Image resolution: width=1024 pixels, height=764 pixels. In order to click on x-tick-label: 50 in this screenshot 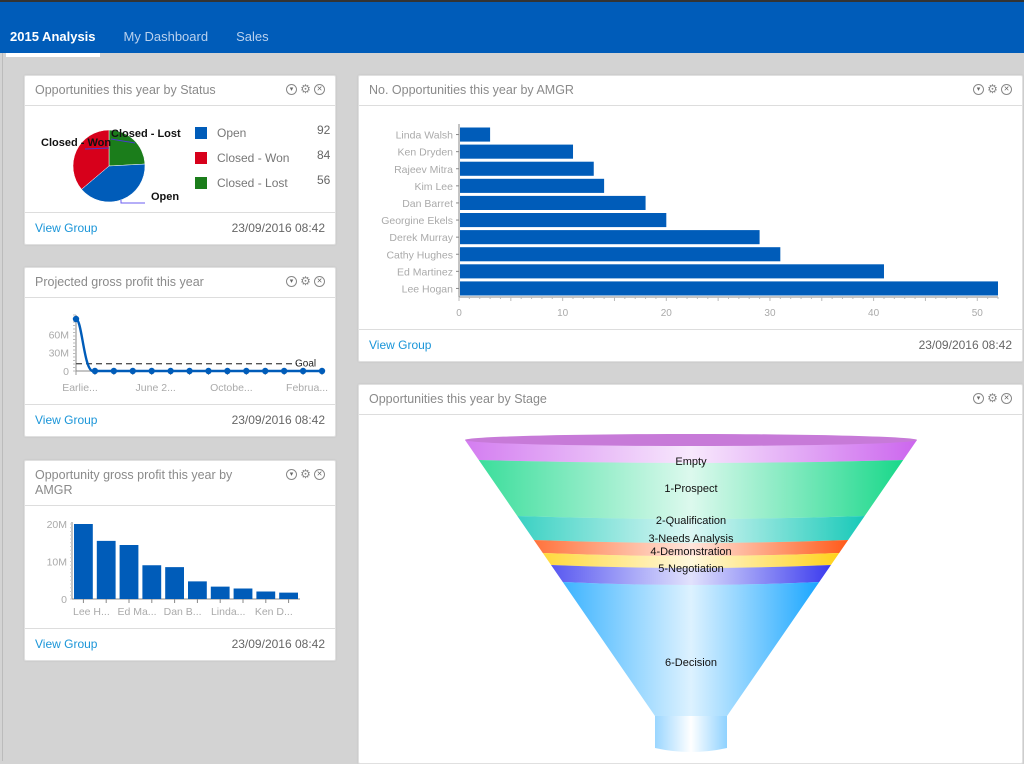, I will do `click(978, 313)`.